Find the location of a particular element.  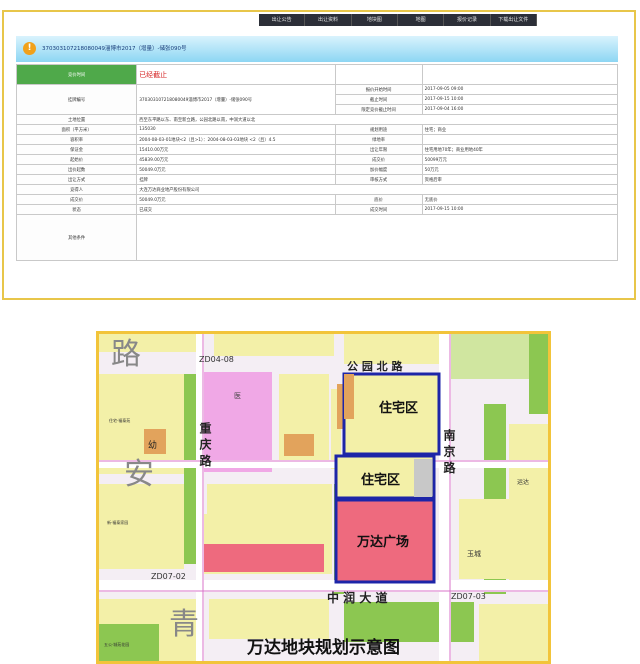

row-value: 135030 is located at coordinates (236, 129).